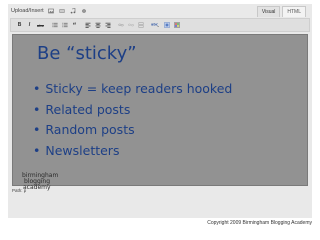 This screenshot has height=240, width=320. I want to click on blockquote-button: “, so click(74, 25).